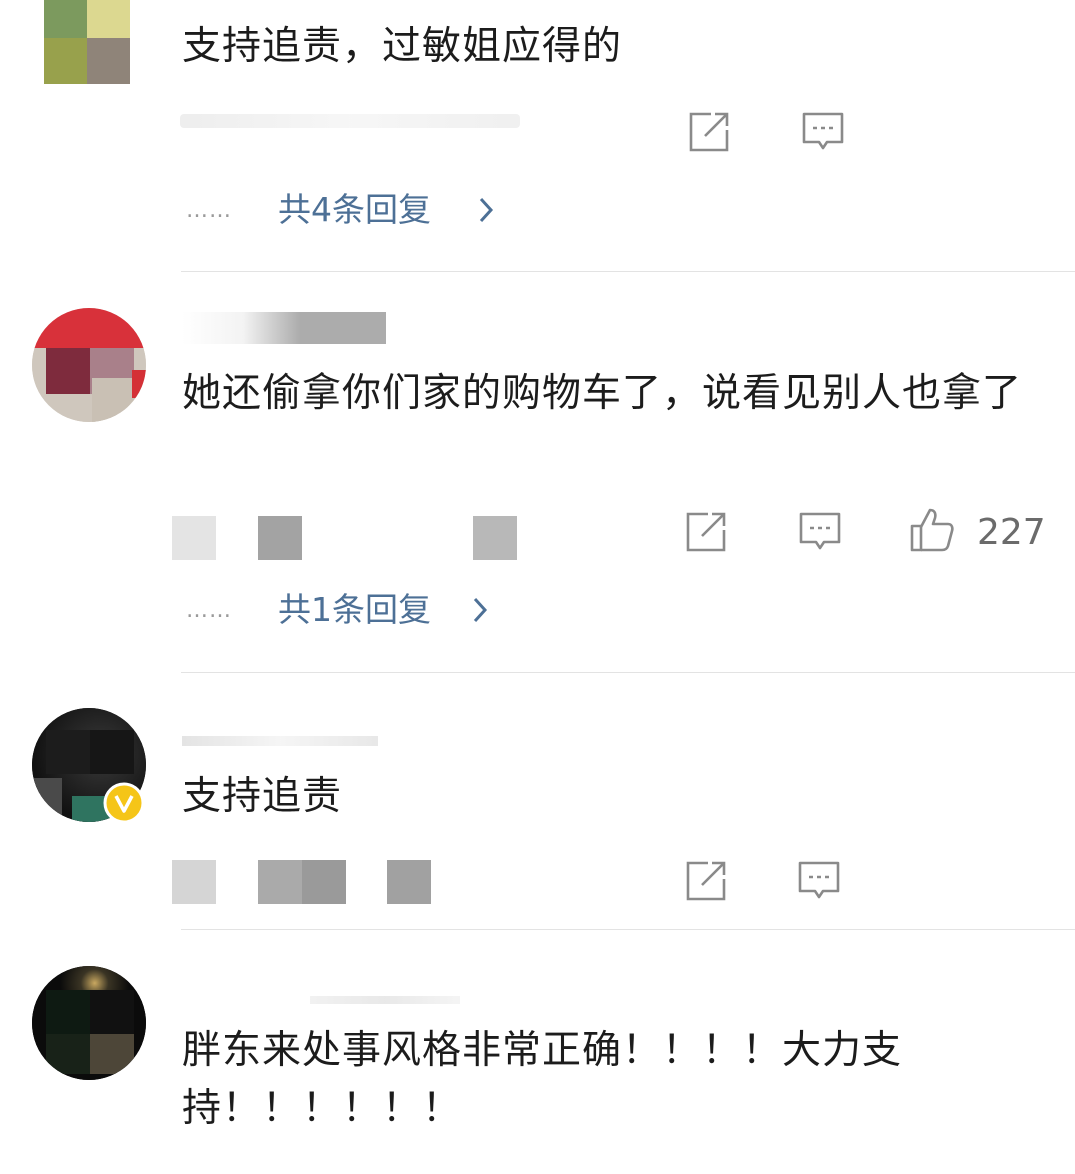  Describe the element at coordinates (262, 796) in the screenshot. I see `comment-text: 支持追责` at that location.